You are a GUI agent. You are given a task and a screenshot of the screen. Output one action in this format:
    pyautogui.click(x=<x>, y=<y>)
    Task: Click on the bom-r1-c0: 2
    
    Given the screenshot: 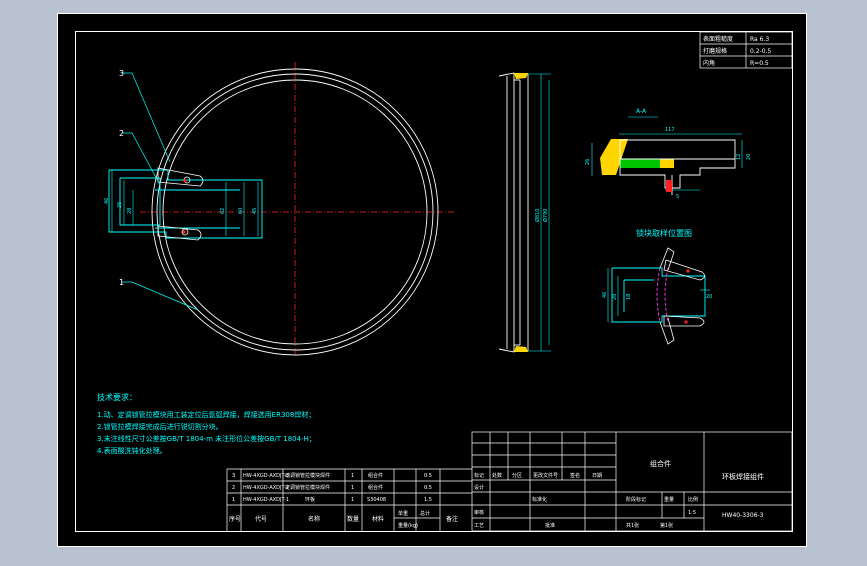 What is the action you would take?
    pyautogui.click(x=233, y=488)
    